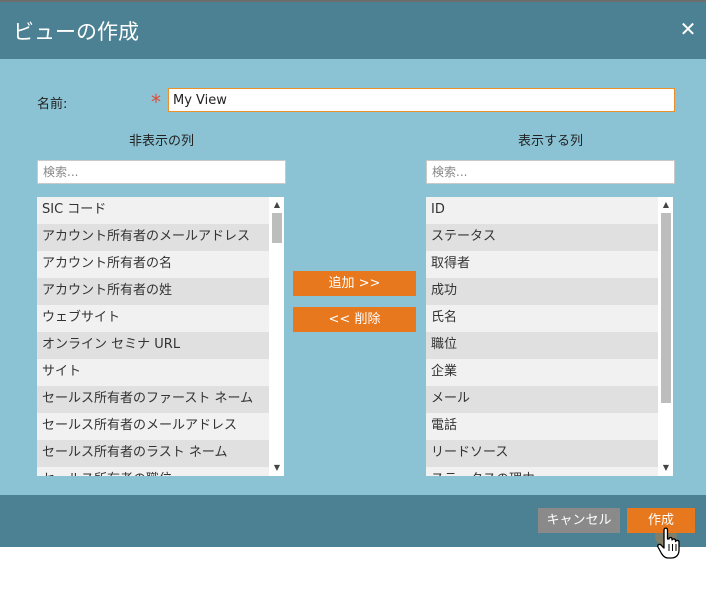 This screenshot has width=706, height=608. Describe the element at coordinates (153, 345) in the screenshot. I see `hidden-column-item: オンライン セミナ URL` at that location.